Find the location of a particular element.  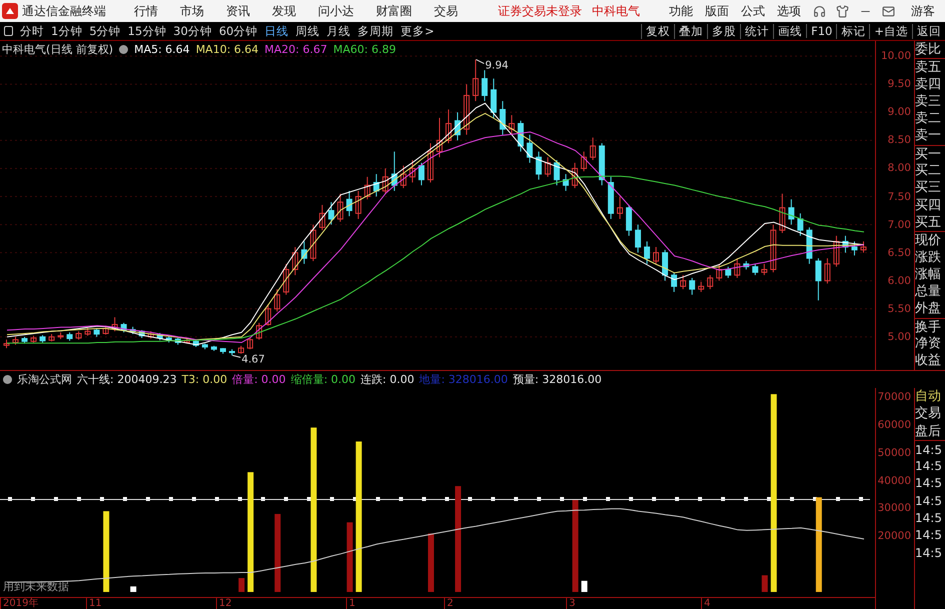

quote-field-label: 涨幅 is located at coordinates (928, 275).